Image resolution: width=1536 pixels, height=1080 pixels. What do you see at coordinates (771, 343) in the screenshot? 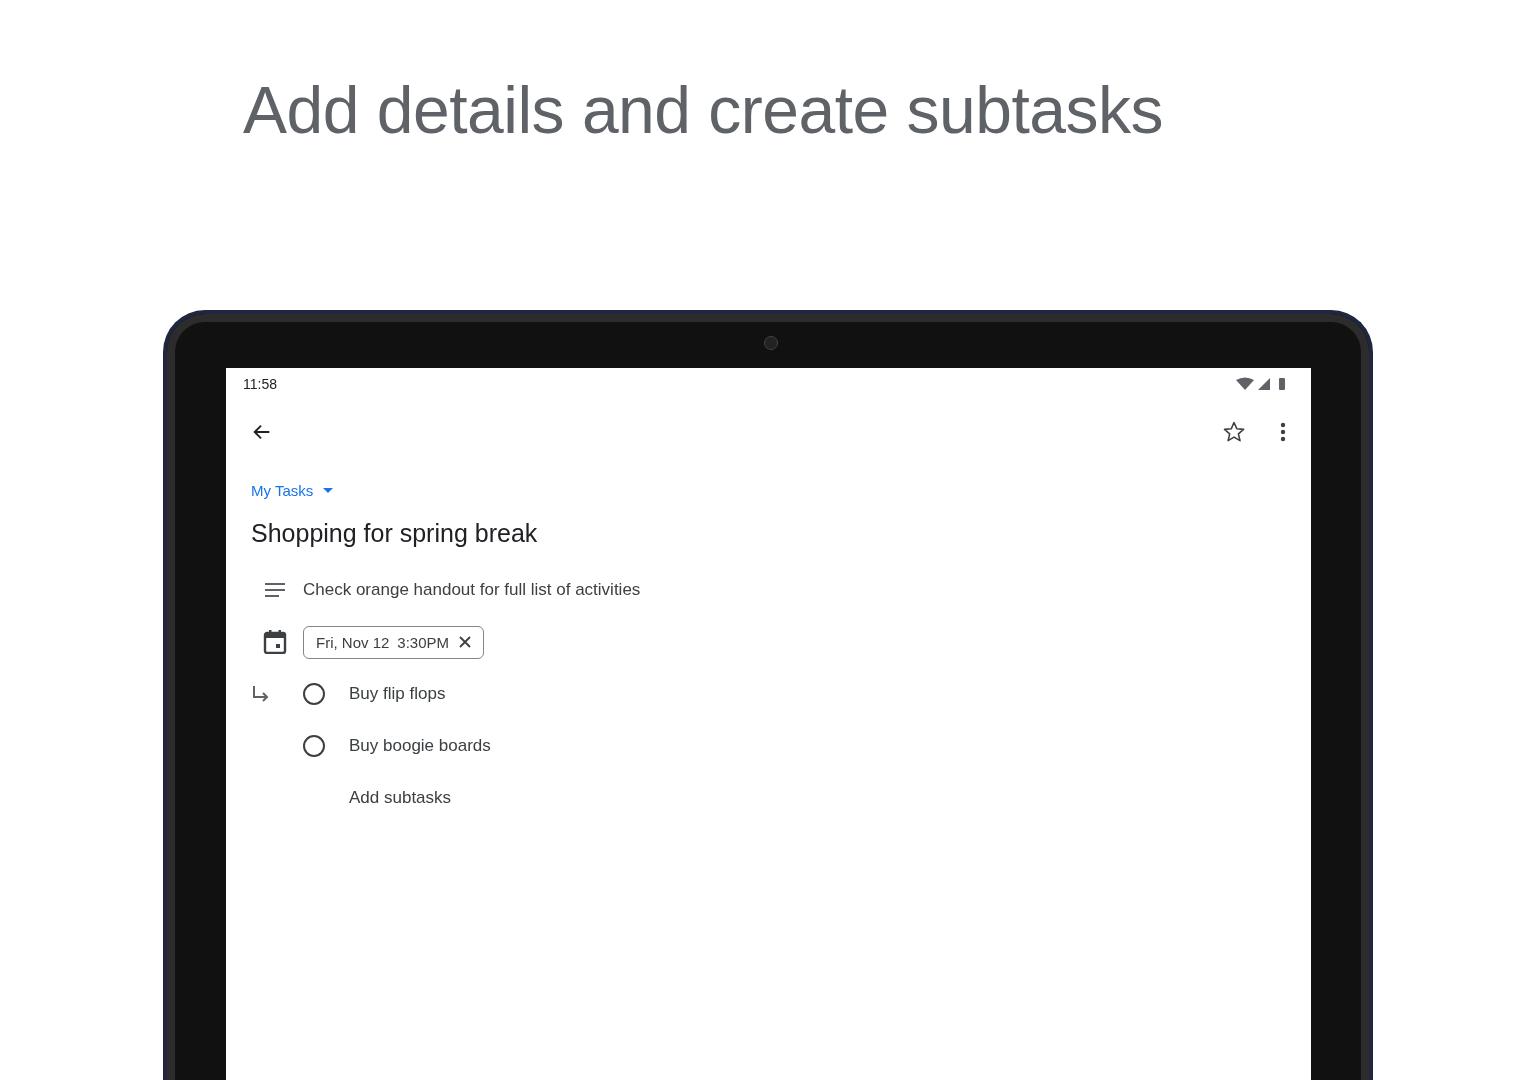
I see `camera-icon` at bounding box center [771, 343].